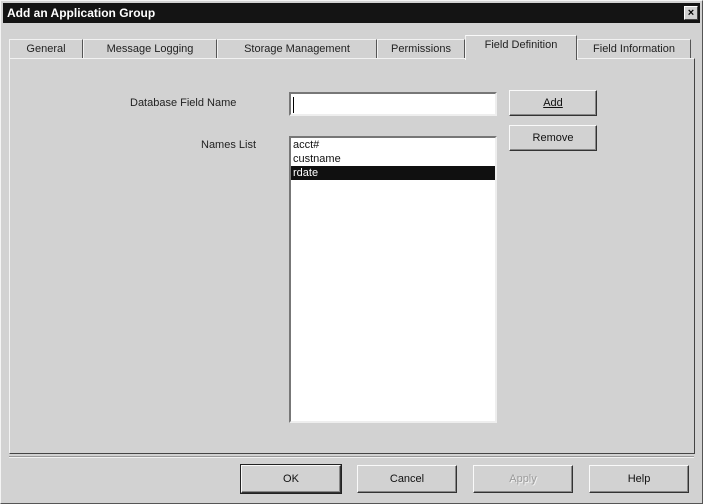 The image size is (703, 504). What do you see at coordinates (183, 103) in the screenshot?
I see `db-field-name-label: Database Field Name` at bounding box center [183, 103].